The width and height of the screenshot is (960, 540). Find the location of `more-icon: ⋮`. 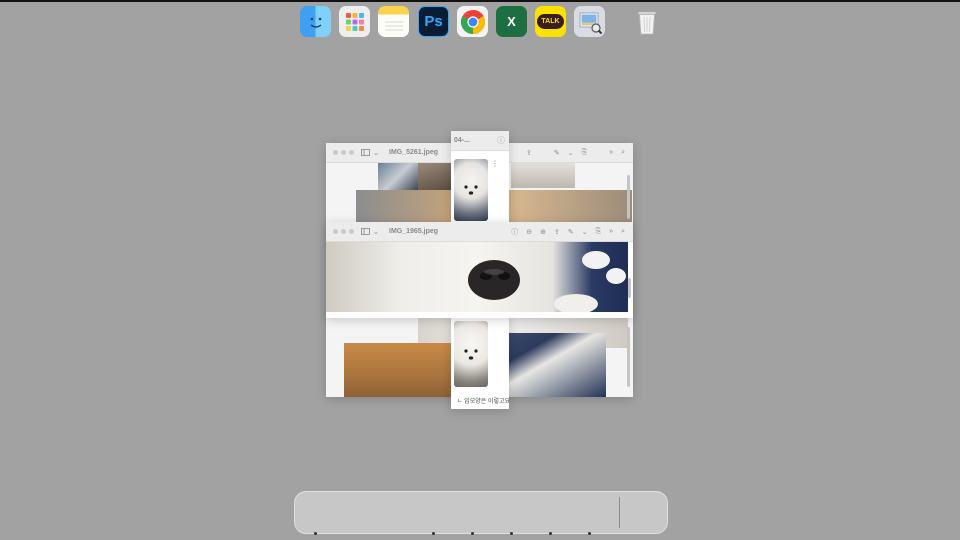

more-icon: ⋮ is located at coordinates (495, 163).